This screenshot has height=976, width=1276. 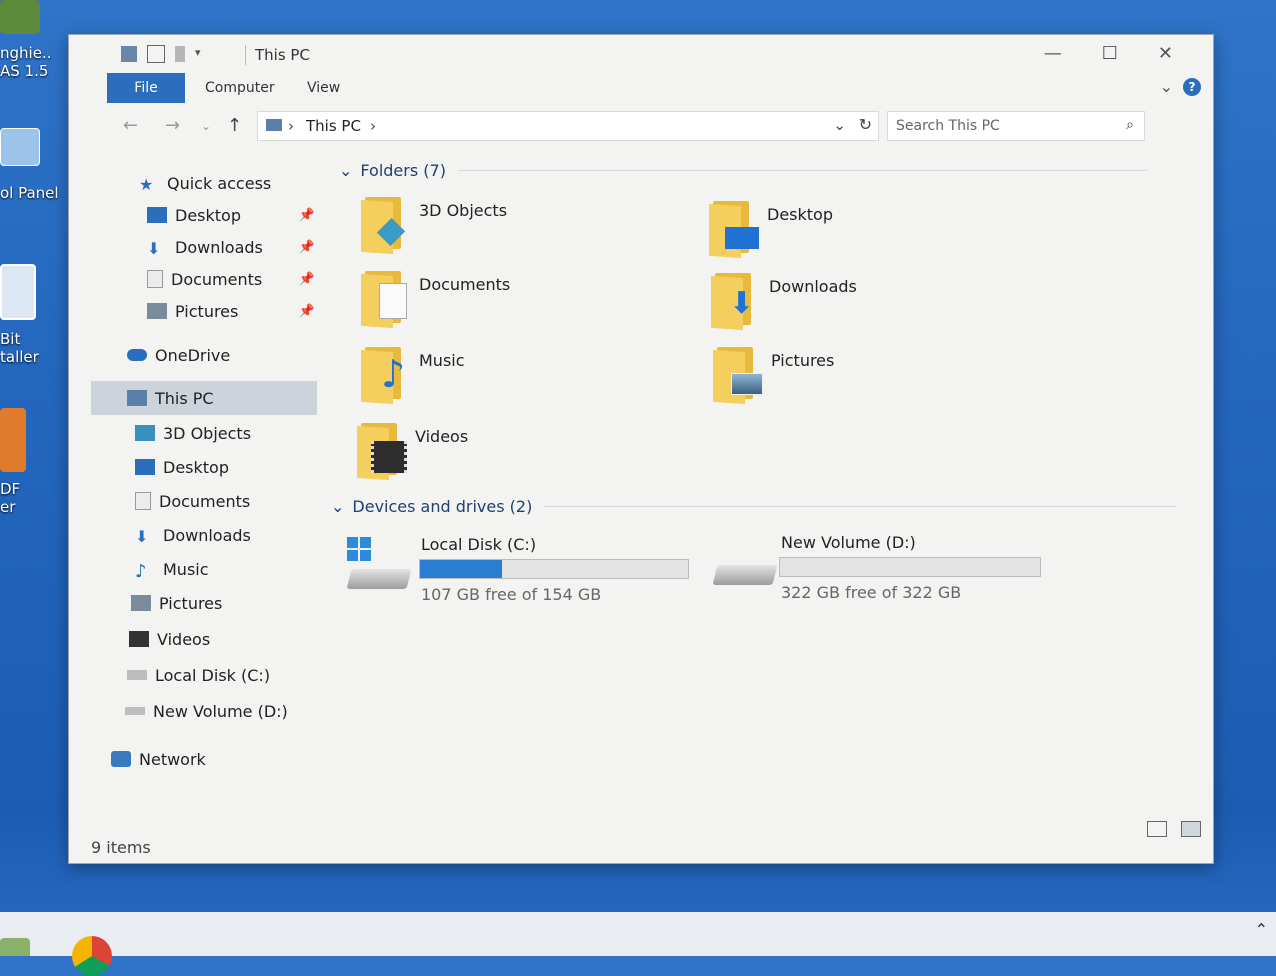 I want to click on folder-tile: ⬇ Downloads, so click(x=784, y=301).